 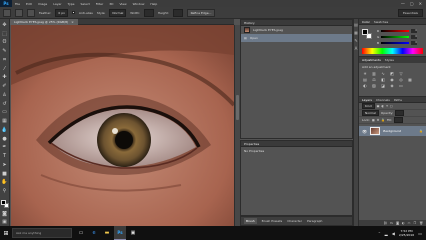 I want to click on blue-slider-track, so click(x=395, y=43).